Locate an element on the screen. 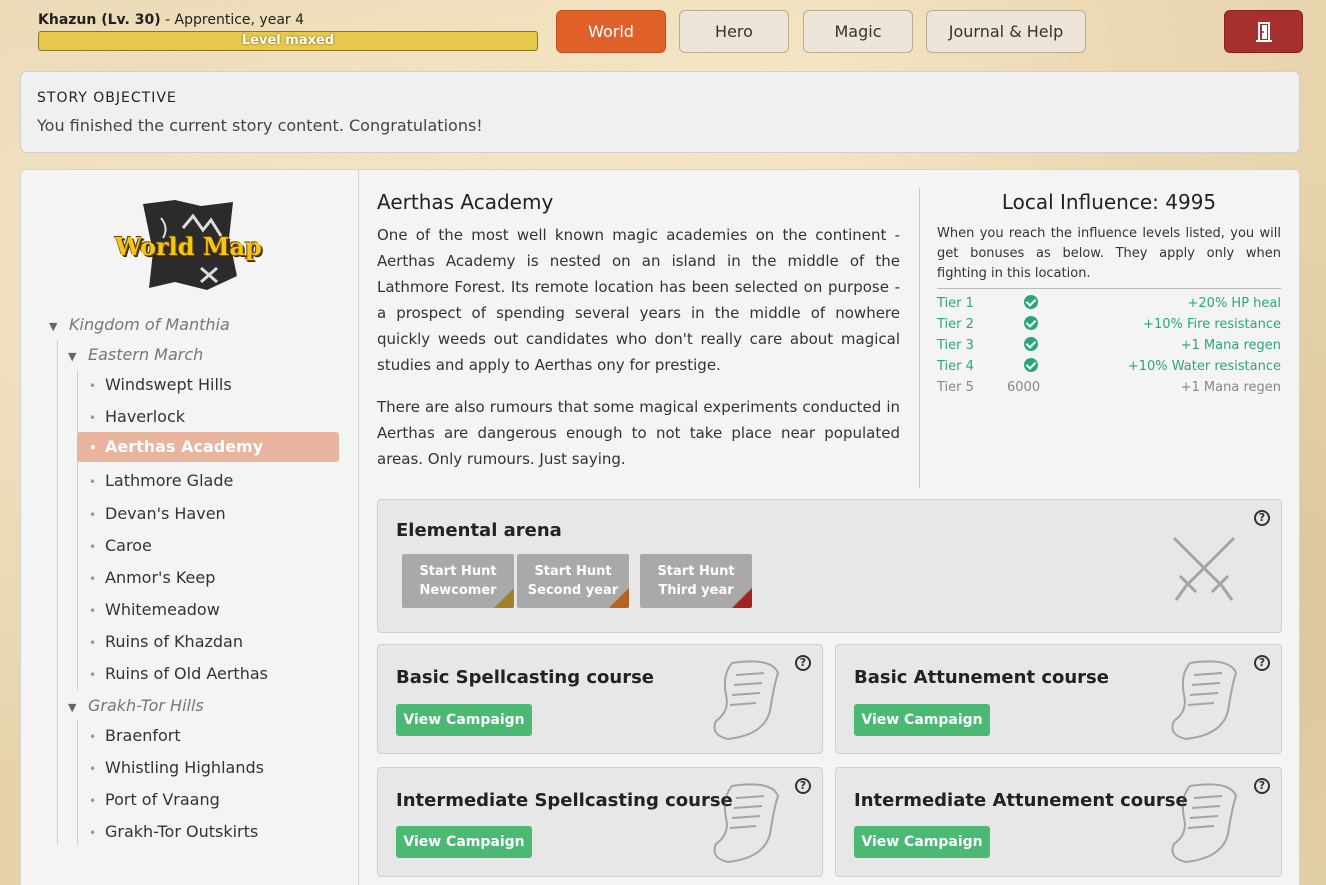  tree-item-label: Anmor's Keep is located at coordinates (160, 577).